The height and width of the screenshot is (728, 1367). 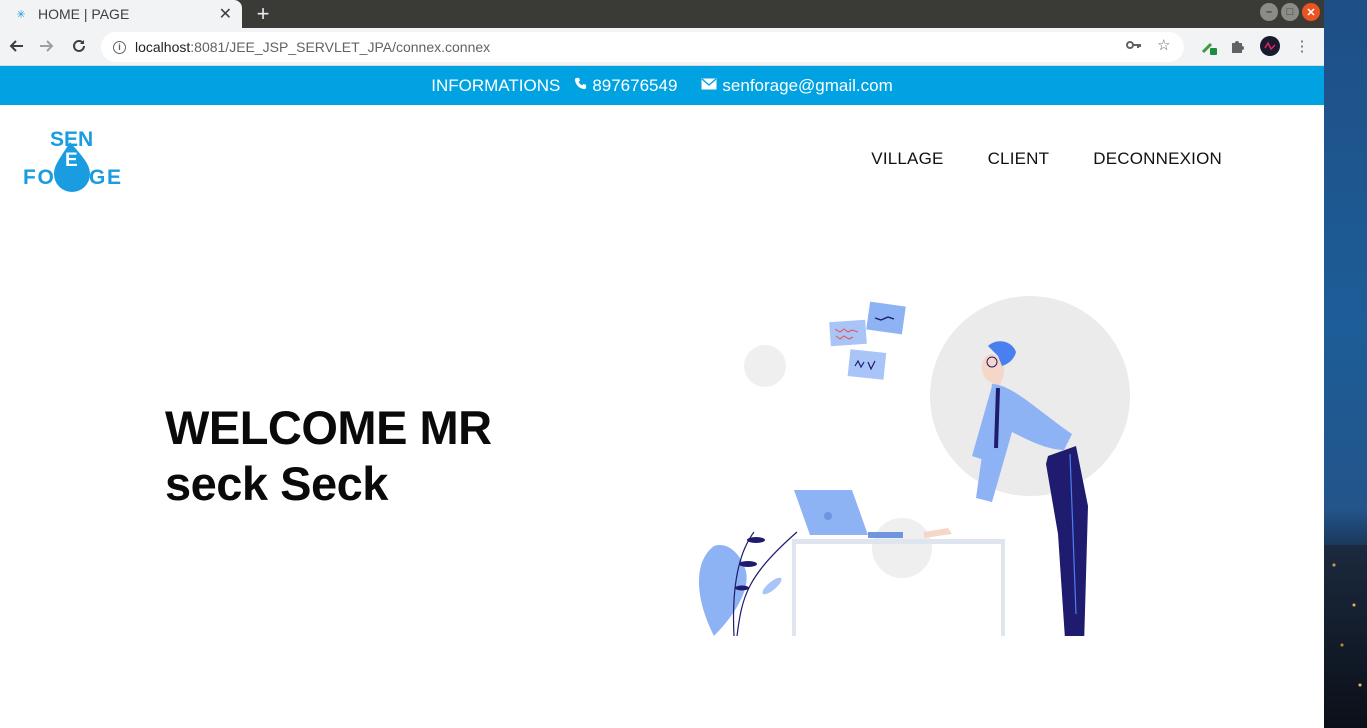 I want to click on tab-title: HOME | PAGE, so click(x=84, y=14).